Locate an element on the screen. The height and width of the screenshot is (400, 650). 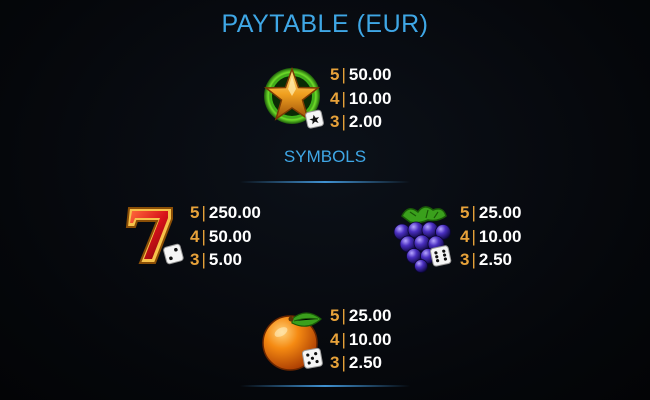
grapes-icon is located at coordinates (422, 239).